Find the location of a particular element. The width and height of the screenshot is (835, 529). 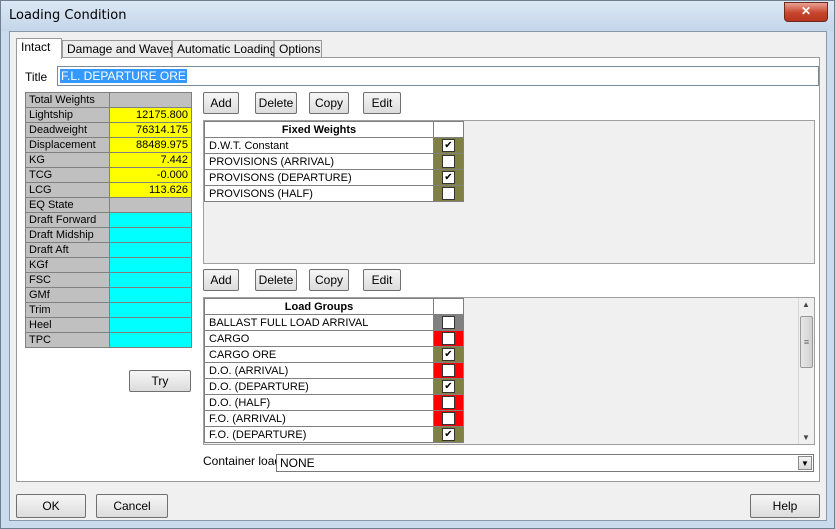

weight-label: LCG is located at coordinates (67, 190).